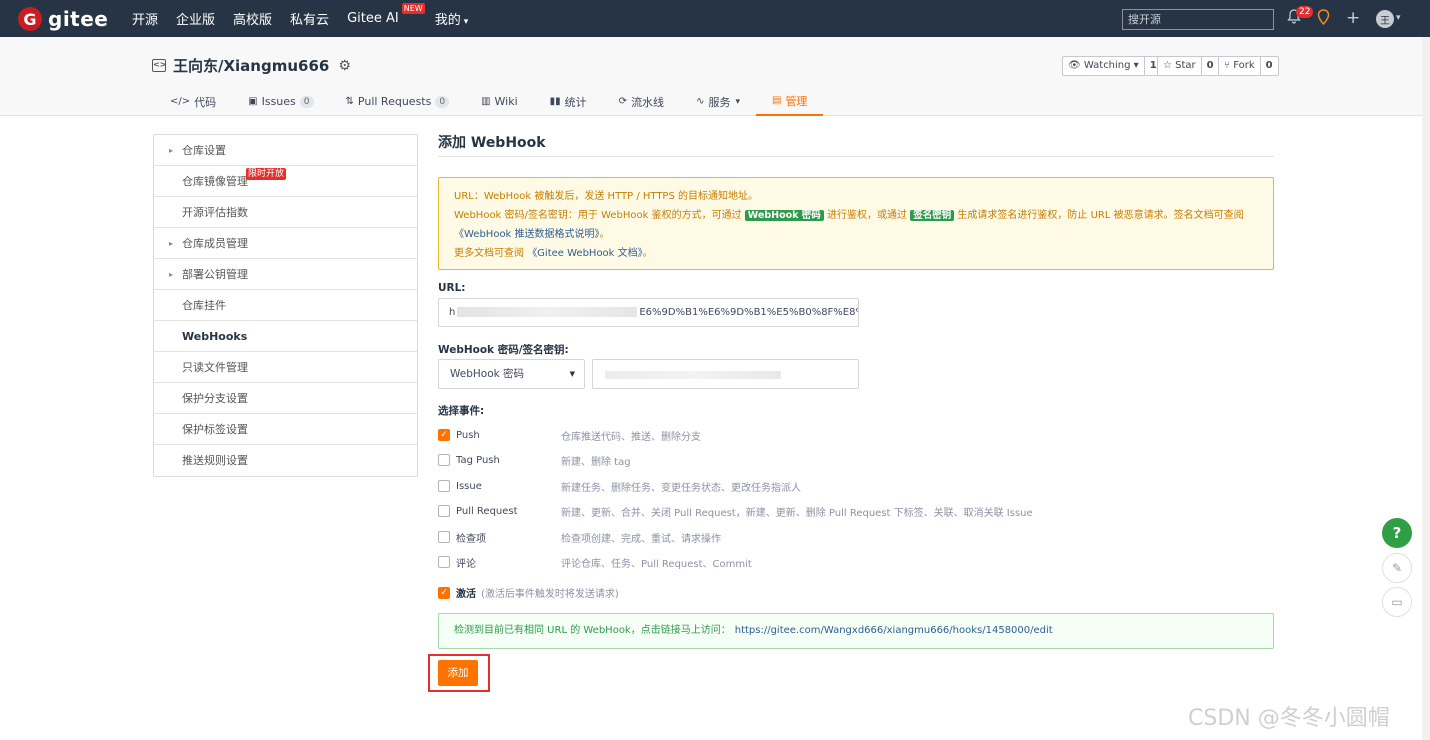  I want to click on fork-count: 0, so click(1269, 65).